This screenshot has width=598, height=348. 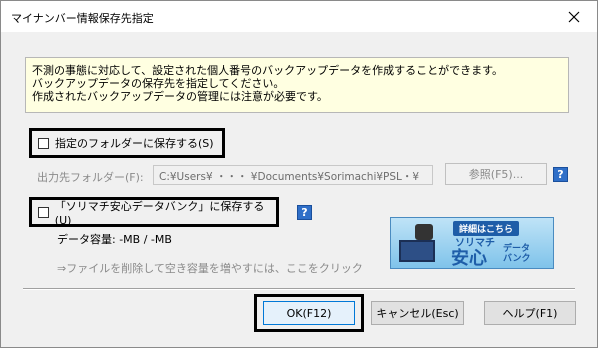 What do you see at coordinates (574, 16) in the screenshot?
I see `close-icon` at bounding box center [574, 16].